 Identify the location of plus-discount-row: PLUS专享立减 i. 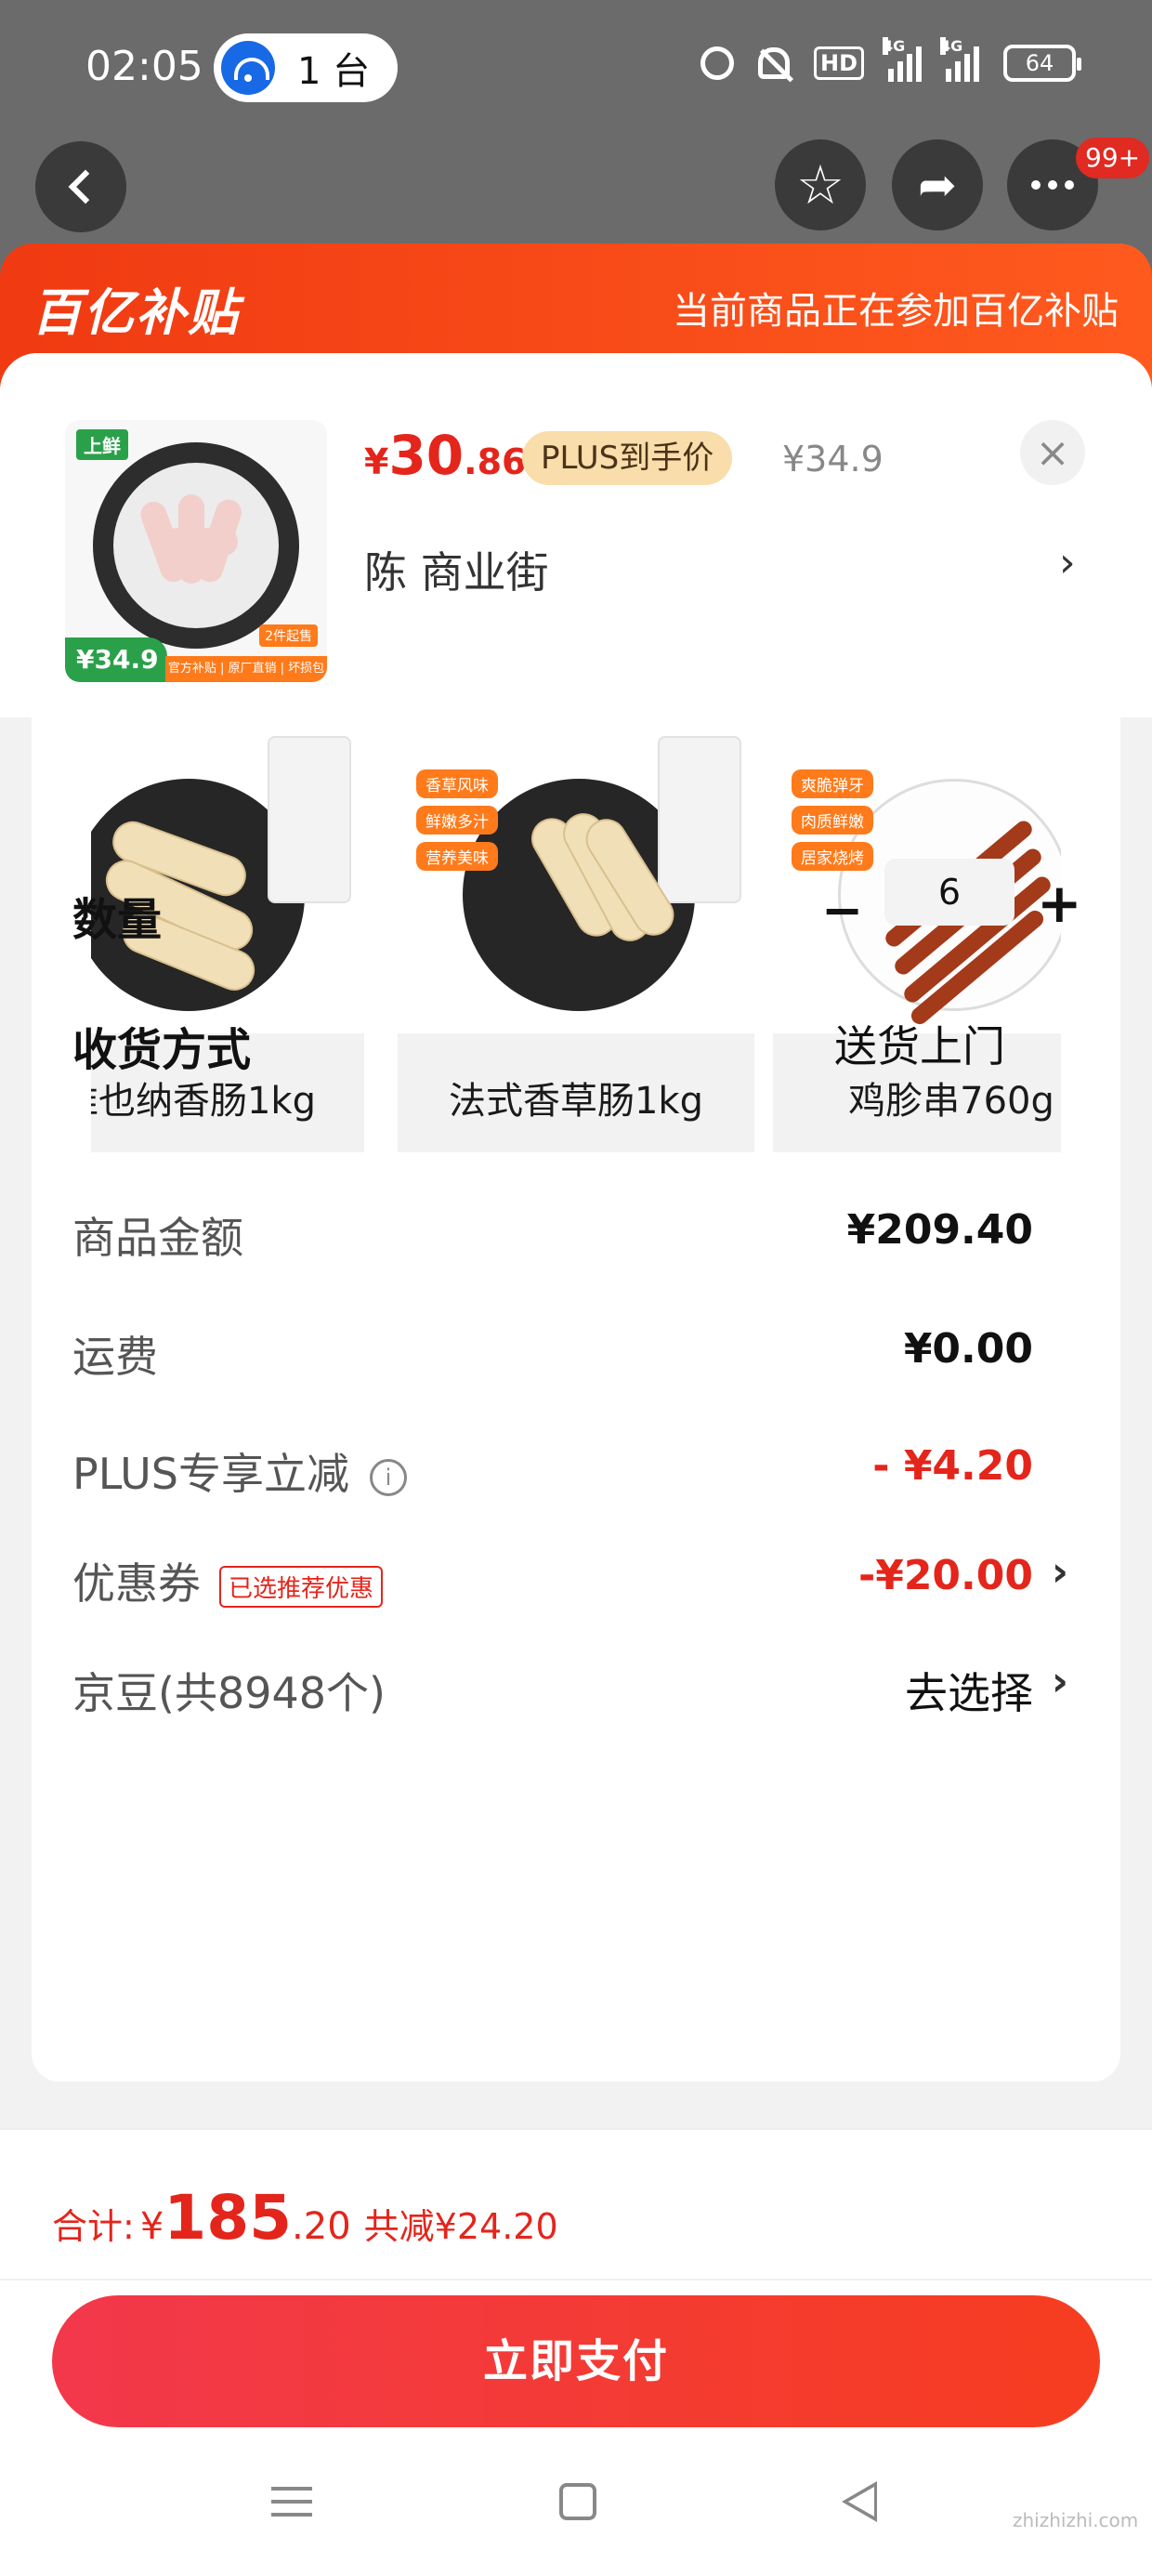
(239, 1471).